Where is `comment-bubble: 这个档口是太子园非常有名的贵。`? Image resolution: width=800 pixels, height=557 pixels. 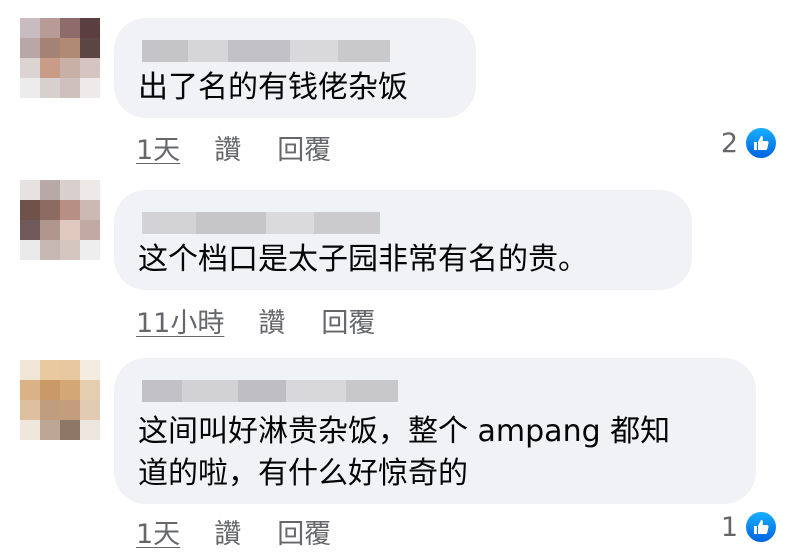
comment-bubble: 这个档口是太子园非常有名的贵。 is located at coordinates (403, 240).